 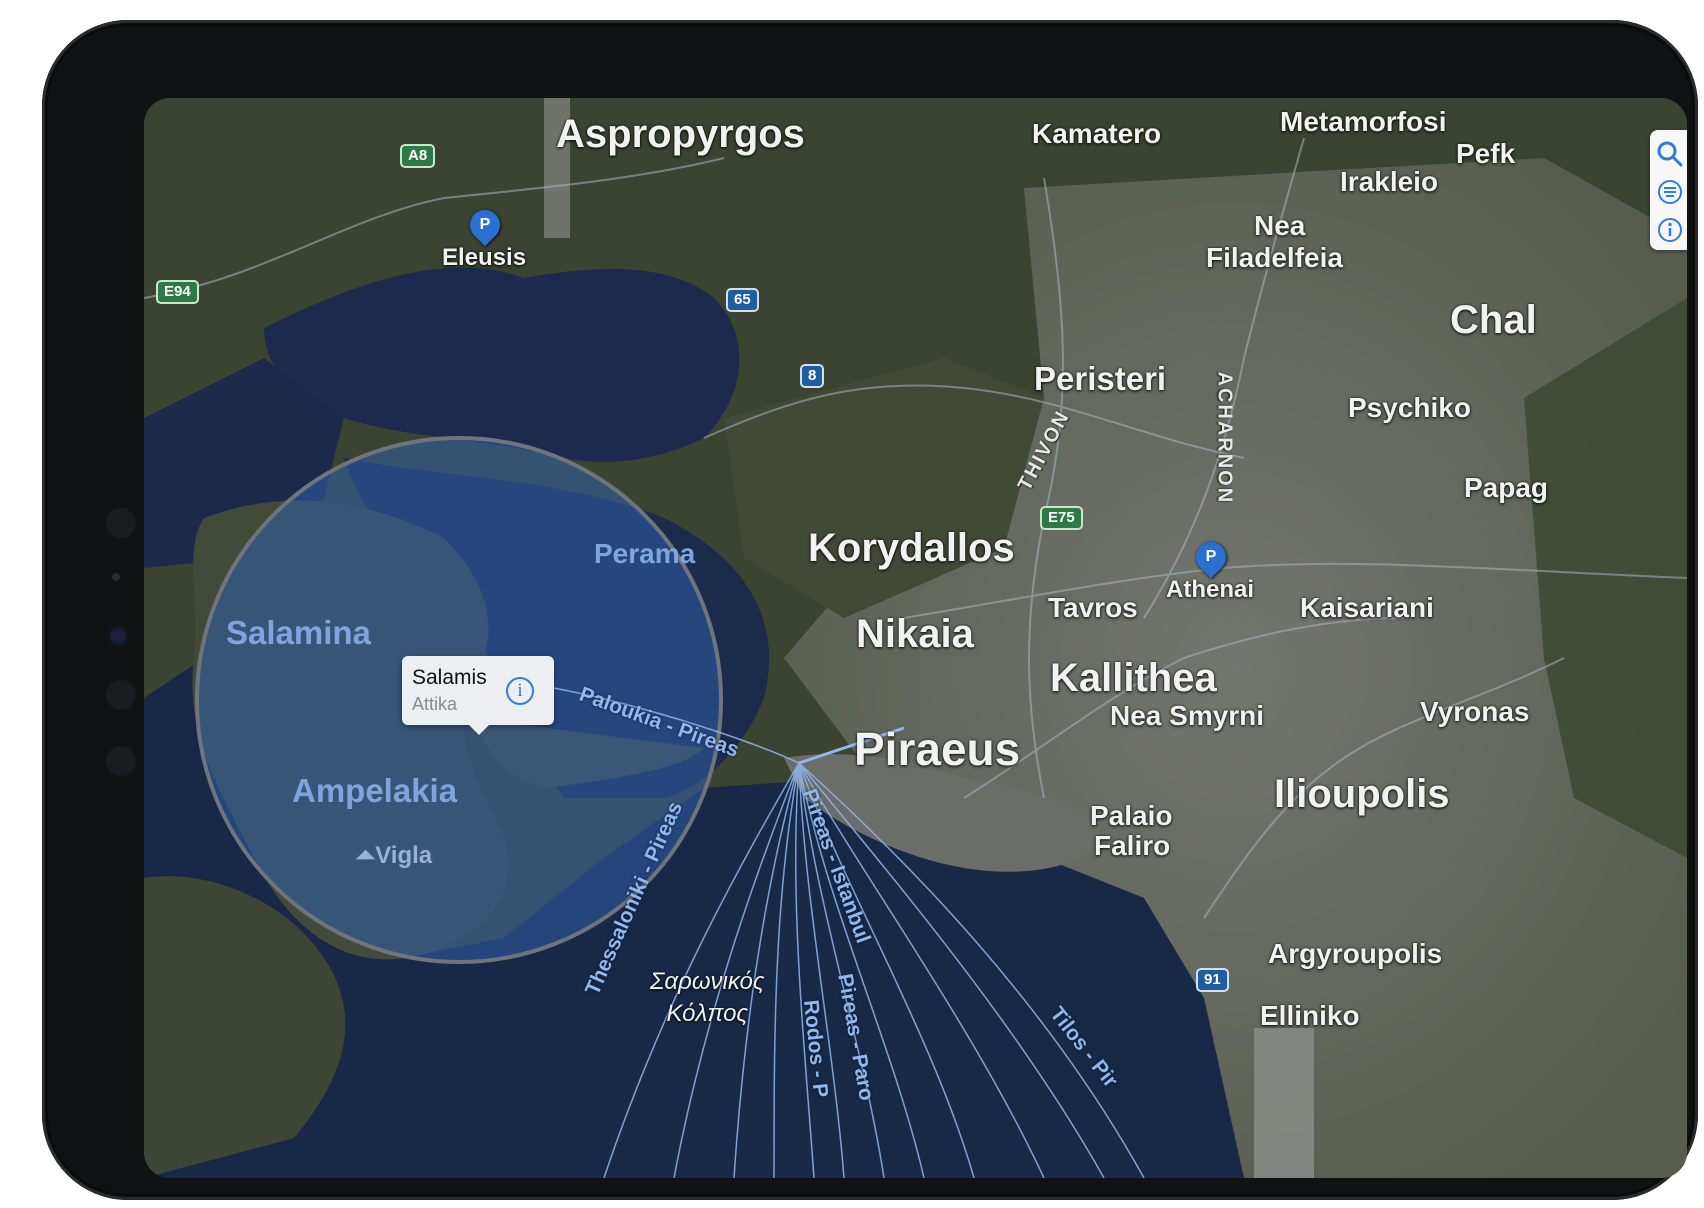 What do you see at coordinates (1274, 257) in the screenshot?
I see `place-nea-filadelfeia-line2: Filadelfeia` at bounding box center [1274, 257].